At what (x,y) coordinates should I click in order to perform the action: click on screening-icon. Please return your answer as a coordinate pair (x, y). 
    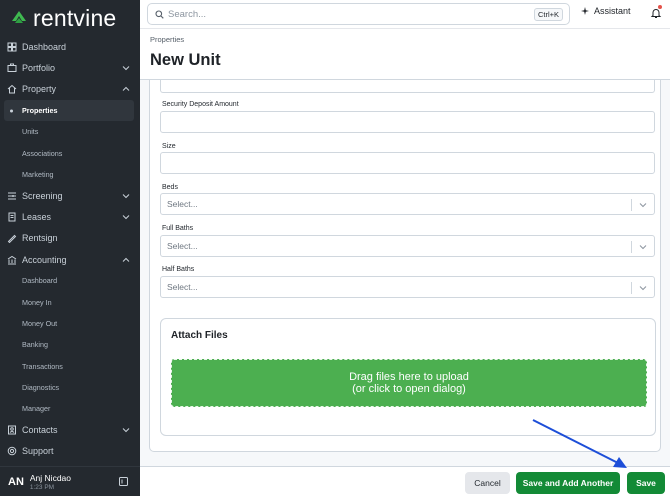
    Looking at the image, I should click on (12, 196).